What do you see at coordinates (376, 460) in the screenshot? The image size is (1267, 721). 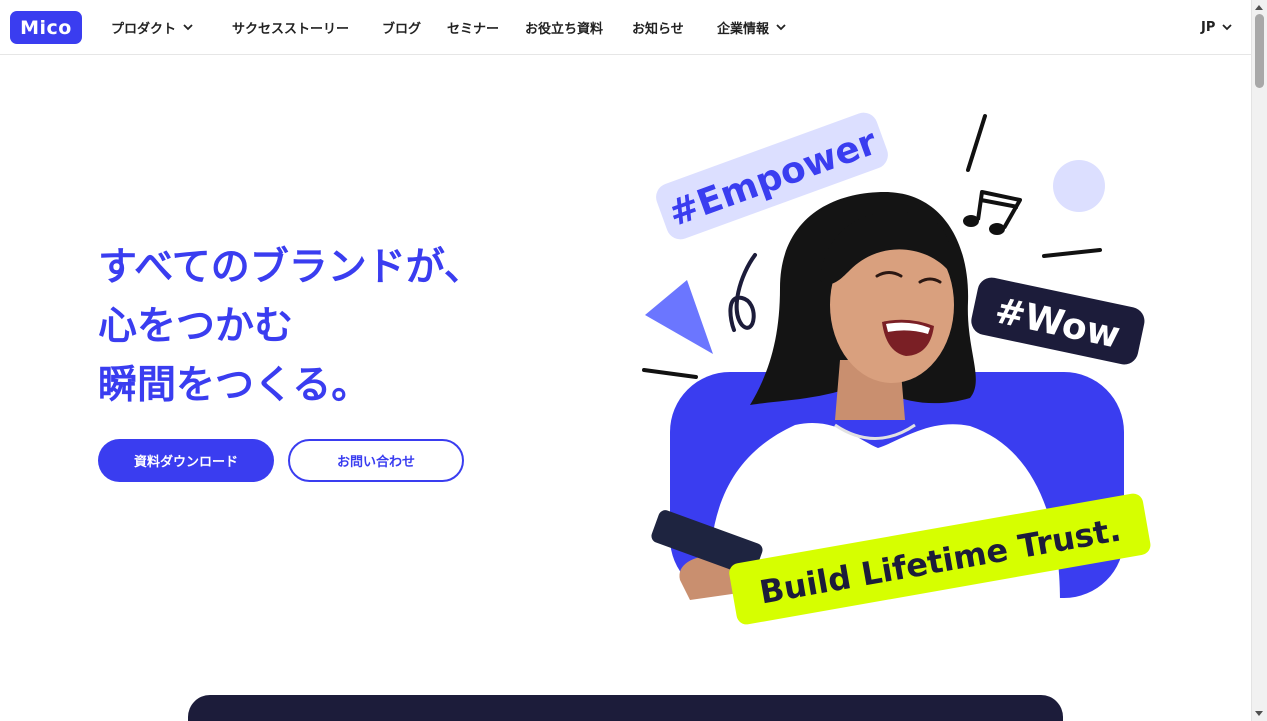 I see `contact-button: お問い合わせ` at bounding box center [376, 460].